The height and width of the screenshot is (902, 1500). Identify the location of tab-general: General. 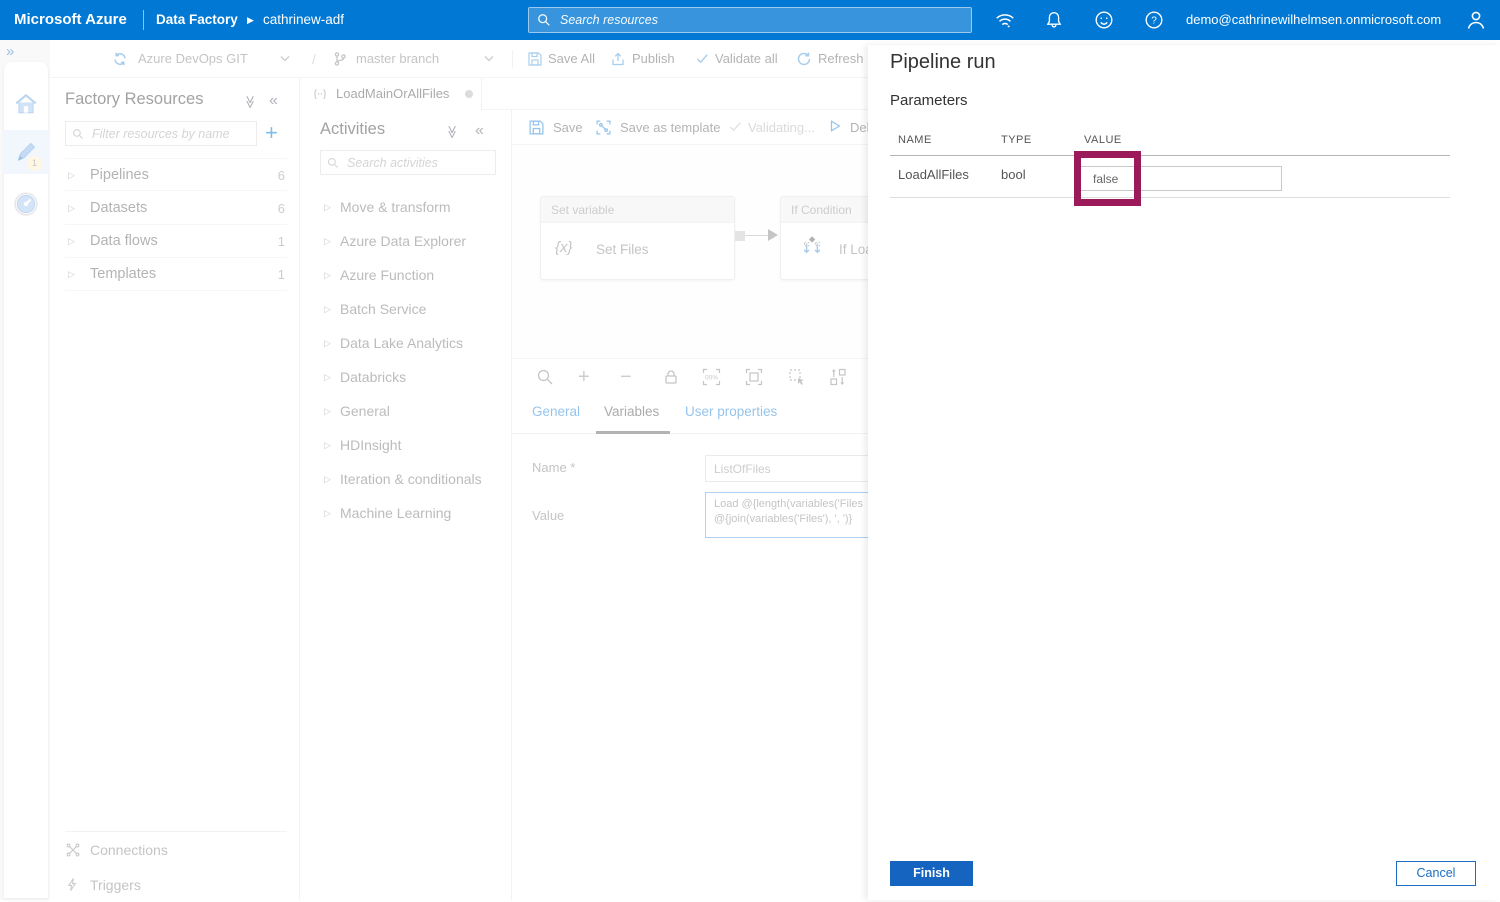
(556, 411).